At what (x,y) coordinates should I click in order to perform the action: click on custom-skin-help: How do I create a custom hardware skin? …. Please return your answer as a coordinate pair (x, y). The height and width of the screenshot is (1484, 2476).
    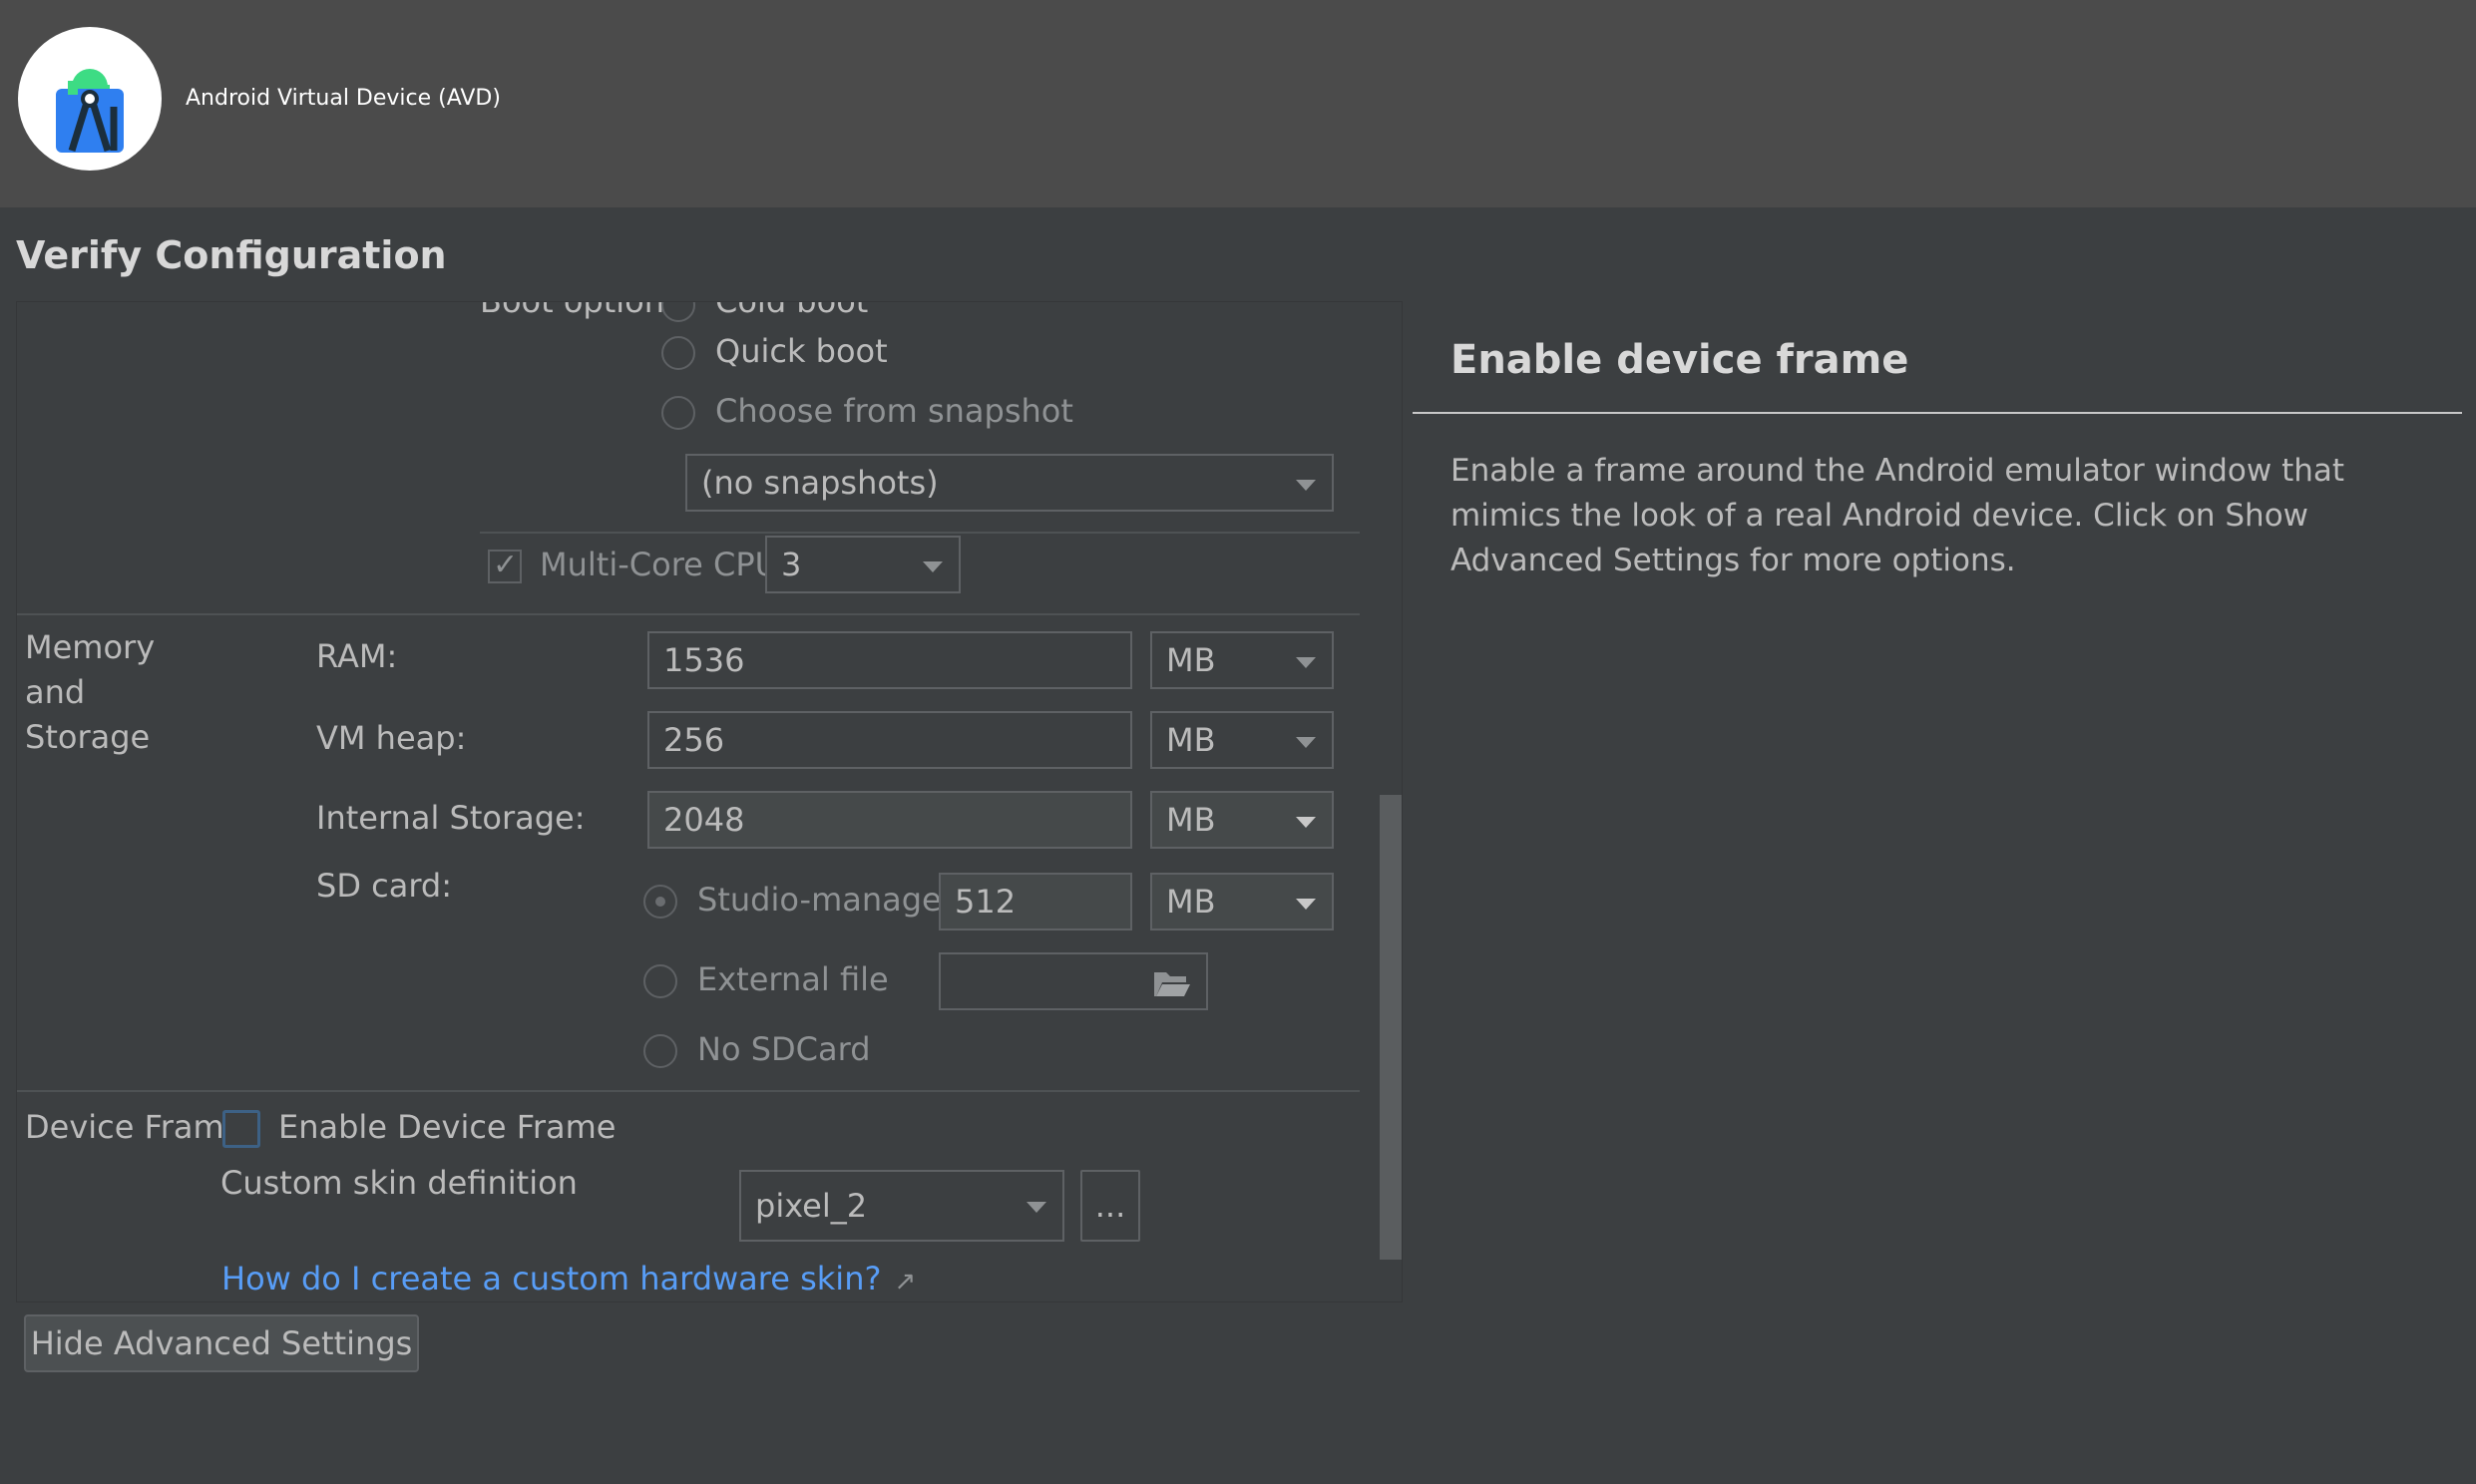
    Looking at the image, I should click on (569, 1279).